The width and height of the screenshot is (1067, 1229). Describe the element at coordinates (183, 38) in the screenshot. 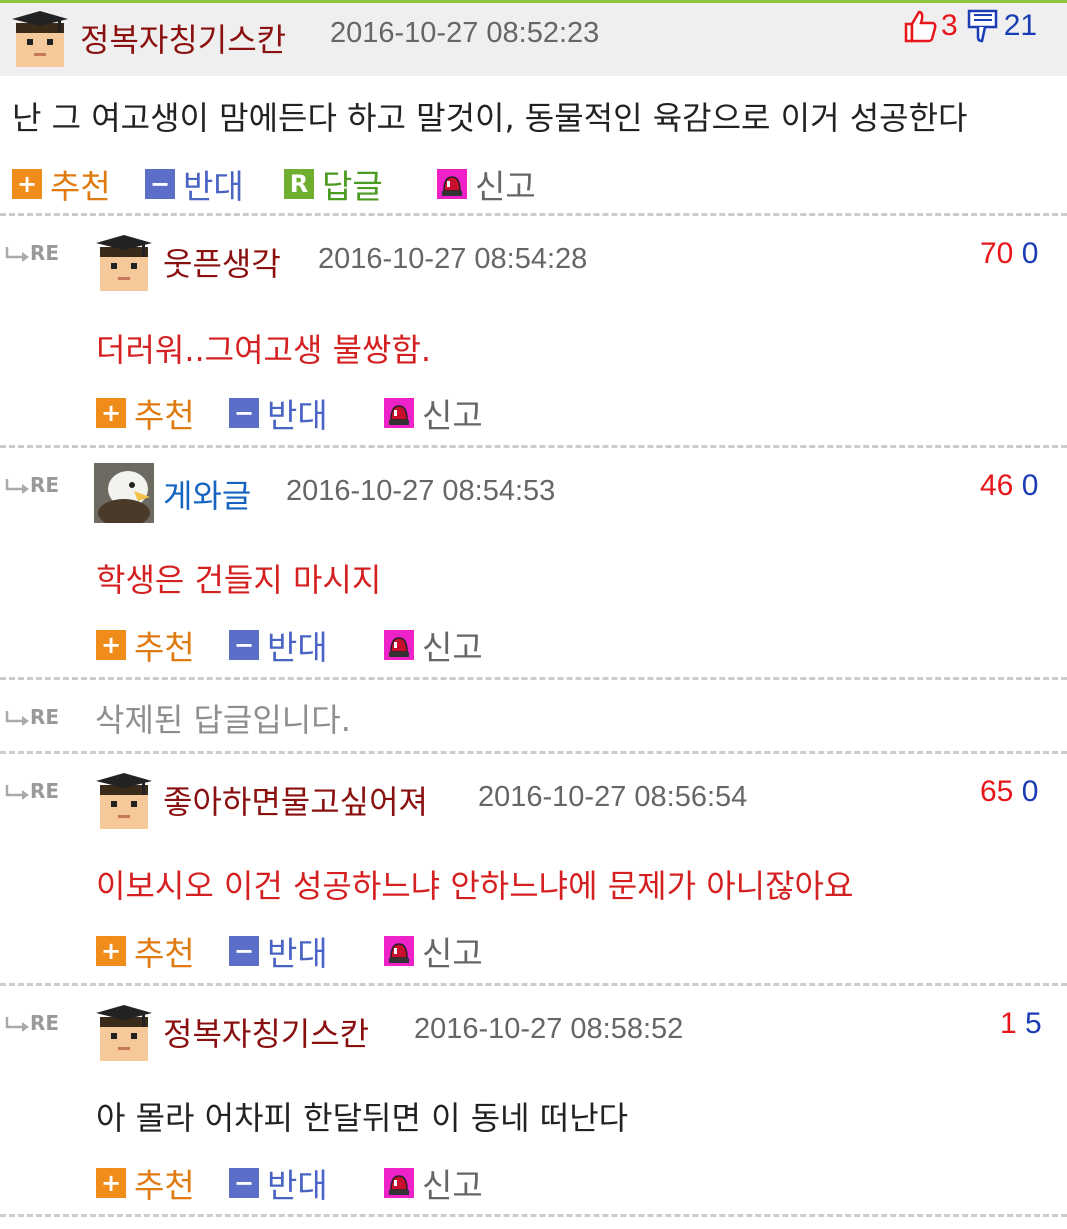

I see `author-nickname: 정복자칭기스칸` at that location.